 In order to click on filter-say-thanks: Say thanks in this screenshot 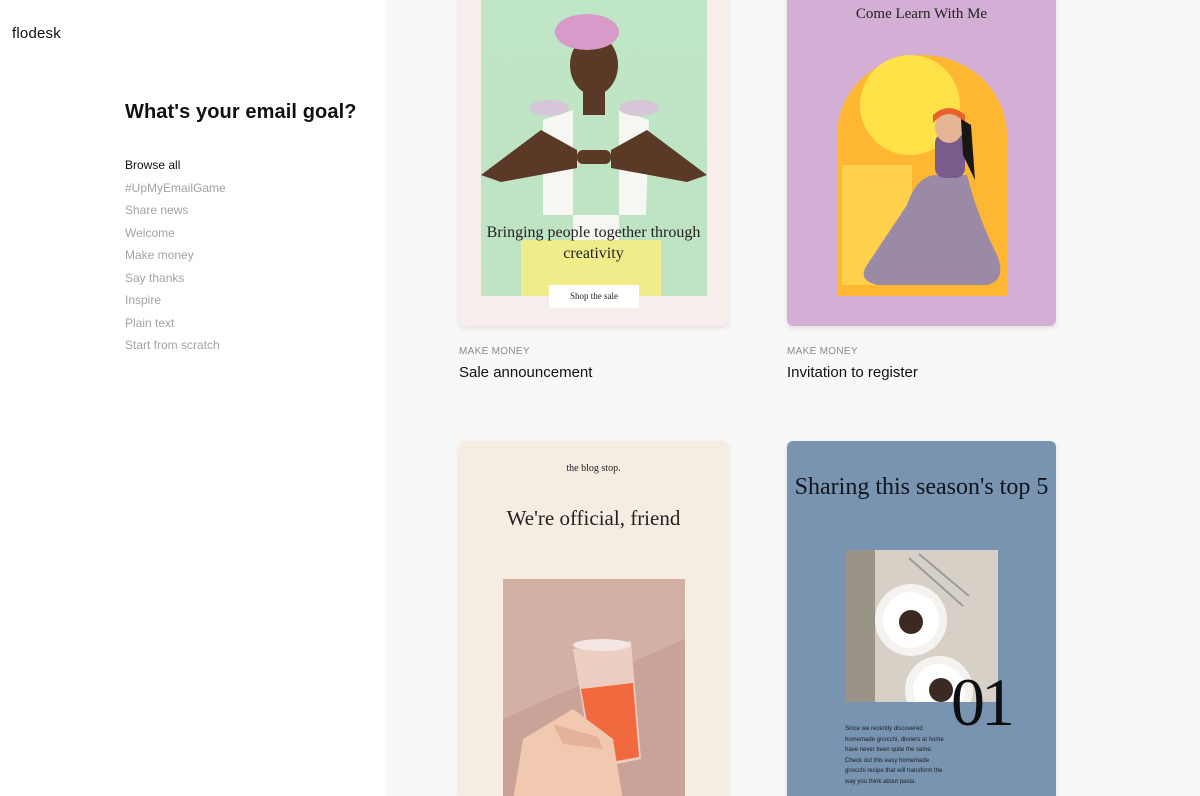, I will do `click(175, 280)`.